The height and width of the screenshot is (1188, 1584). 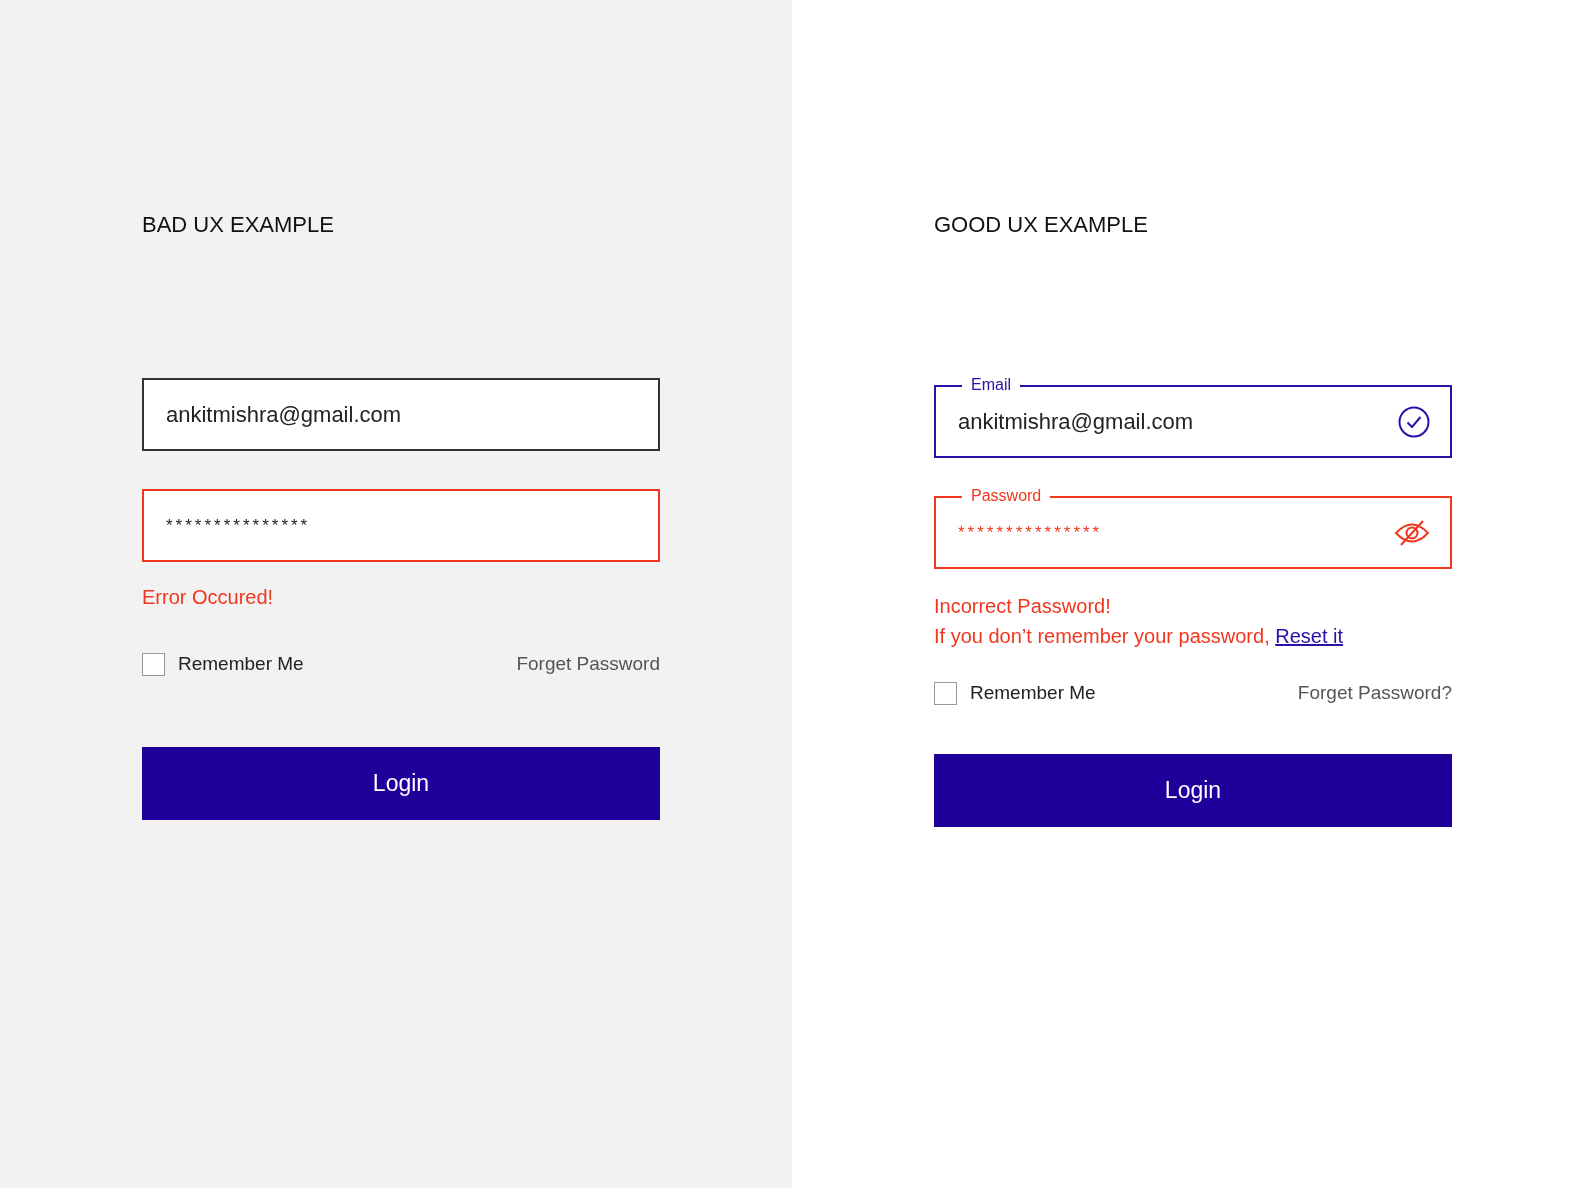 I want to click on forgot-password-link: Forget Password, so click(x=588, y=664).